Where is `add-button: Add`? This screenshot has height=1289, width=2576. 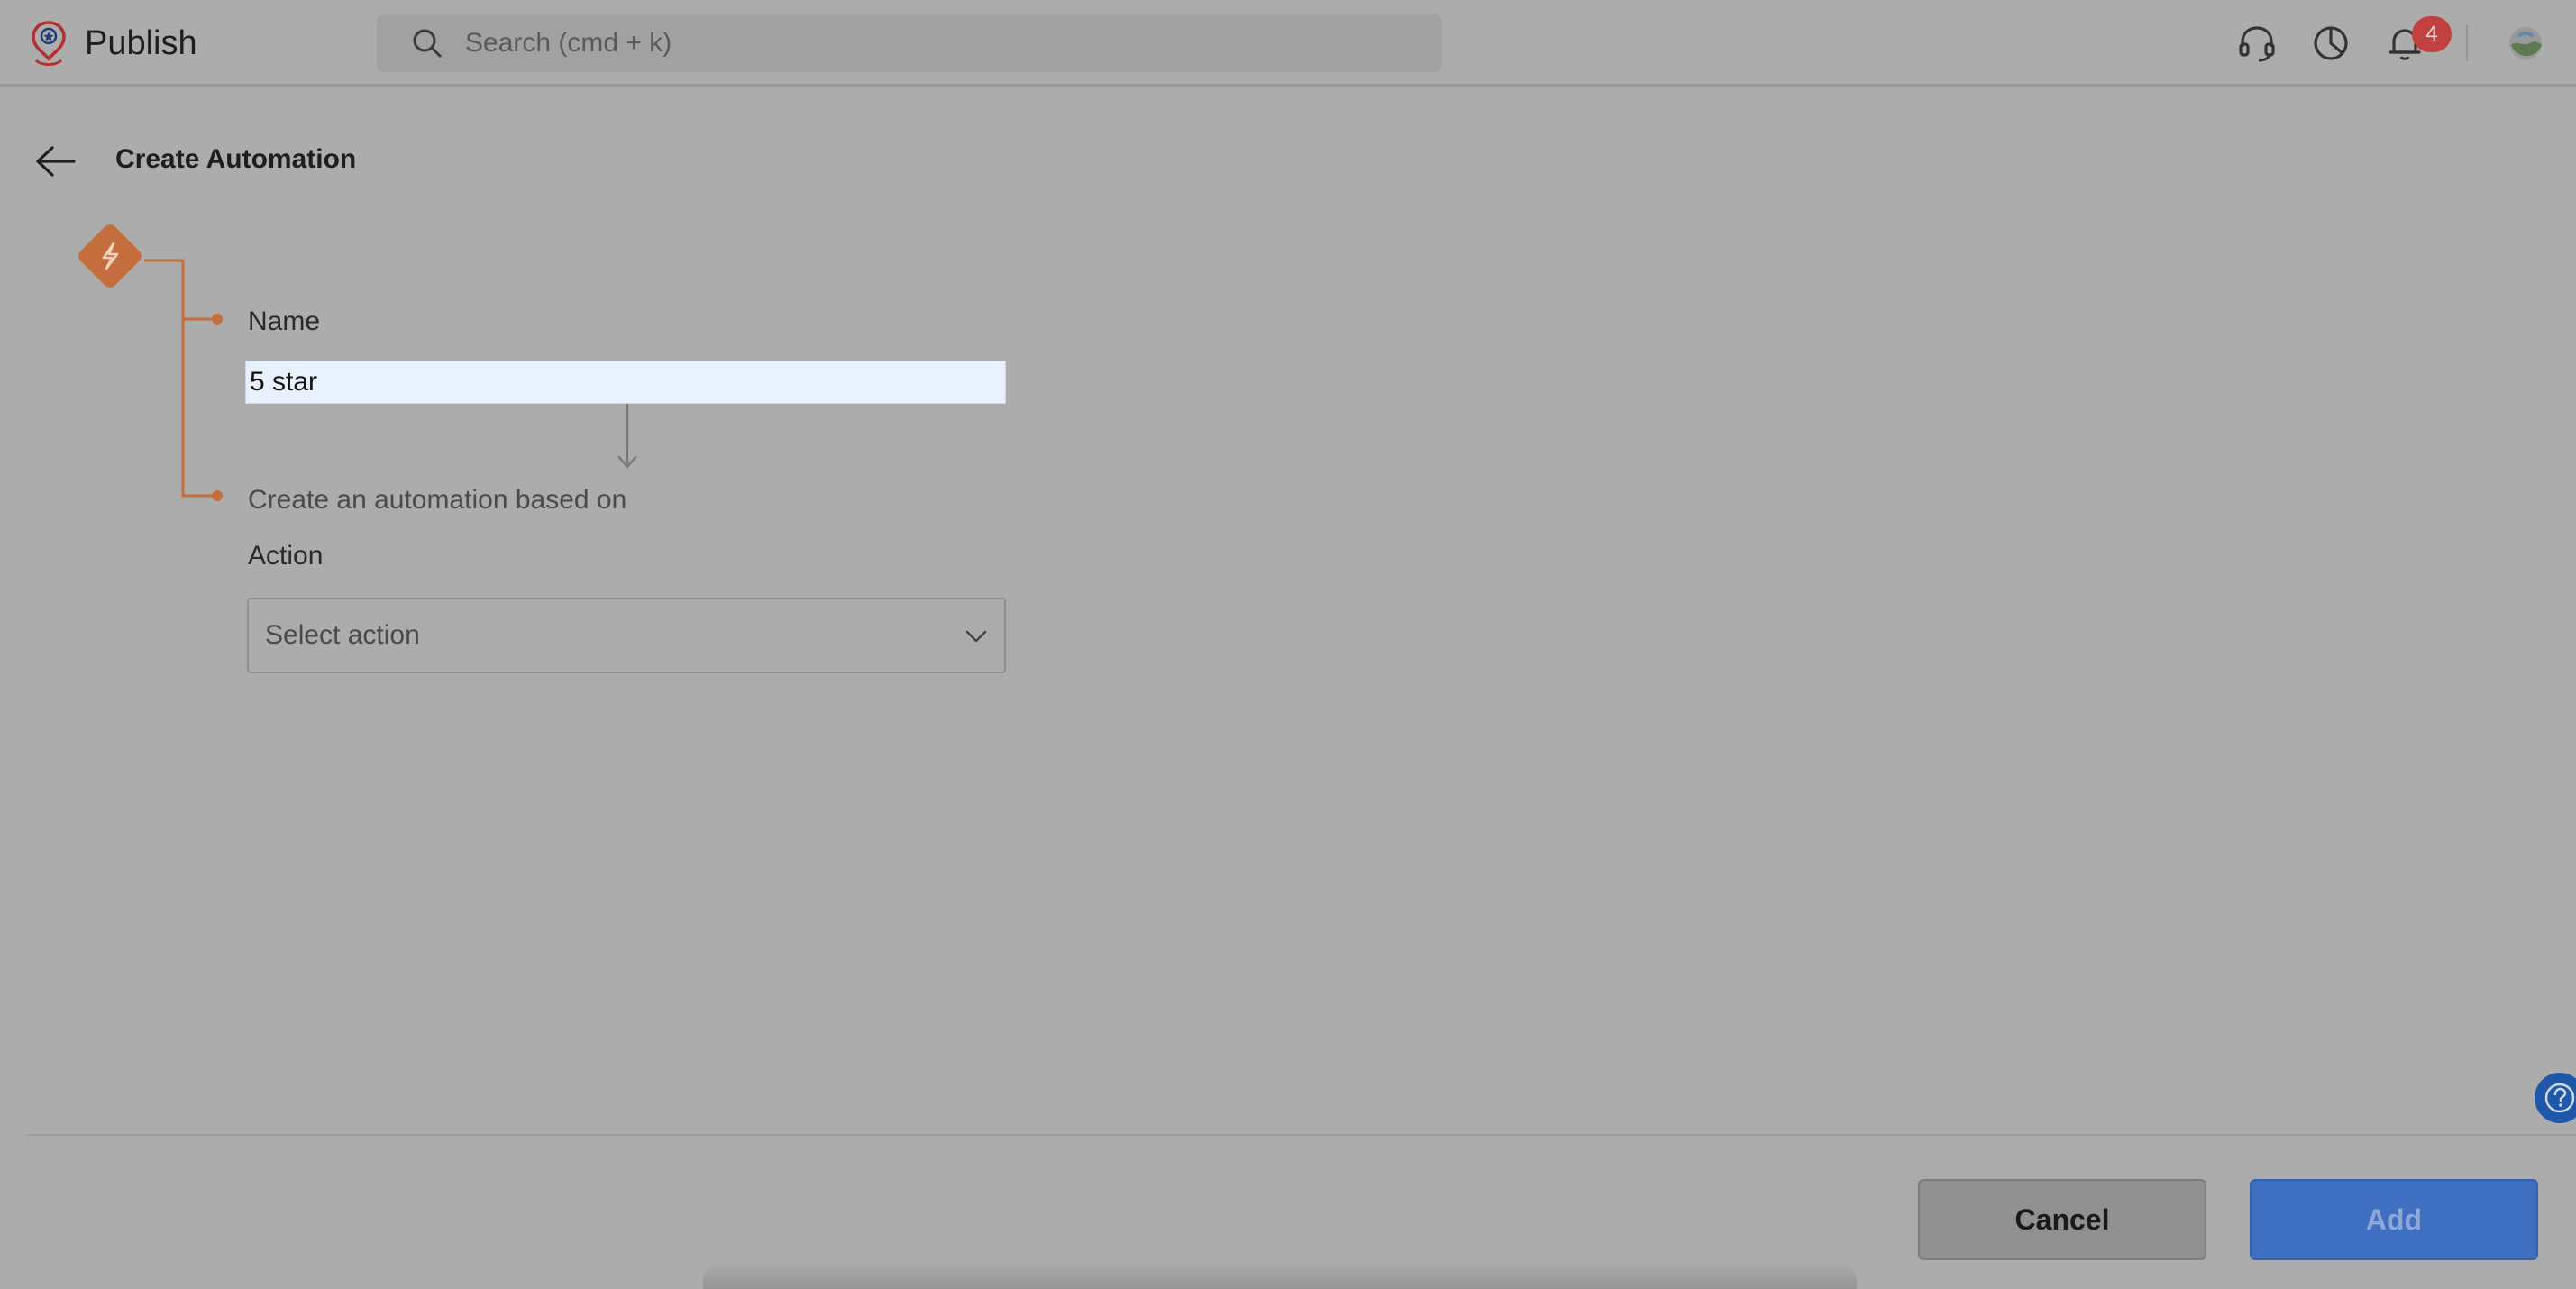
add-button: Add is located at coordinates (2394, 1219).